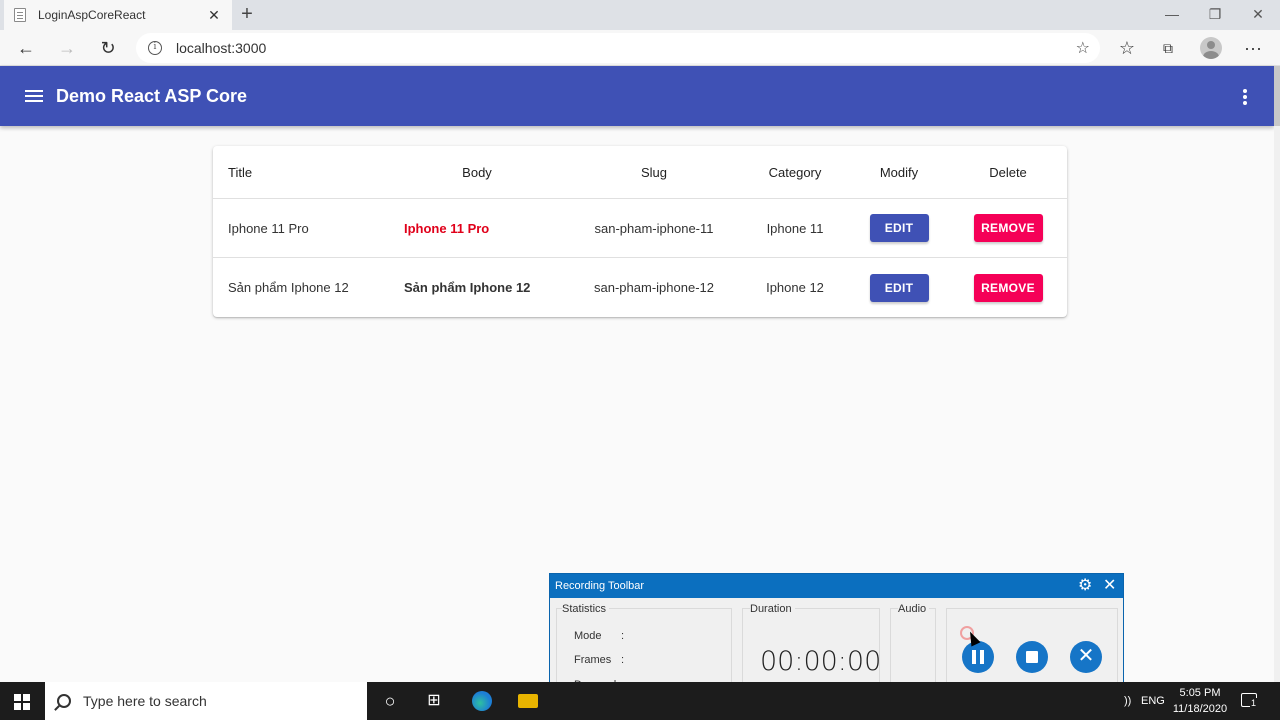  What do you see at coordinates (108, 48) in the screenshot?
I see `refresh-button: ↻` at bounding box center [108, 48].